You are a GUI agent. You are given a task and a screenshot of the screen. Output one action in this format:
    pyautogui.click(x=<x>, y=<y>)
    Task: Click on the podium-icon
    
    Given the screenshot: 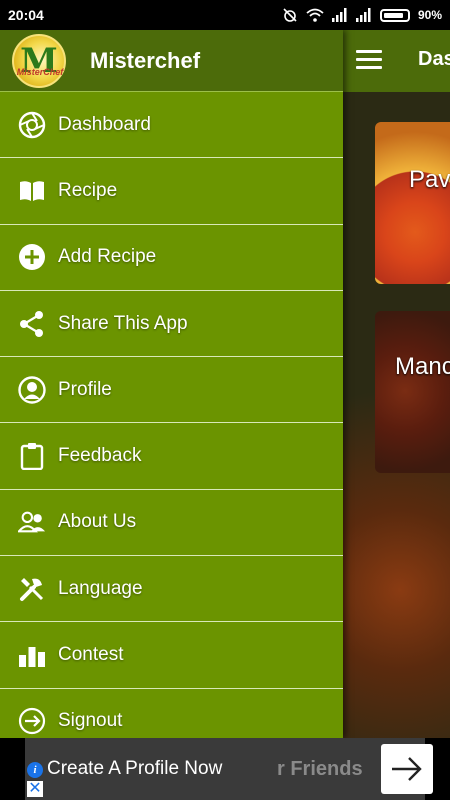 What is the action you would take?
    pyautogui.click(x=32, y=655)
    